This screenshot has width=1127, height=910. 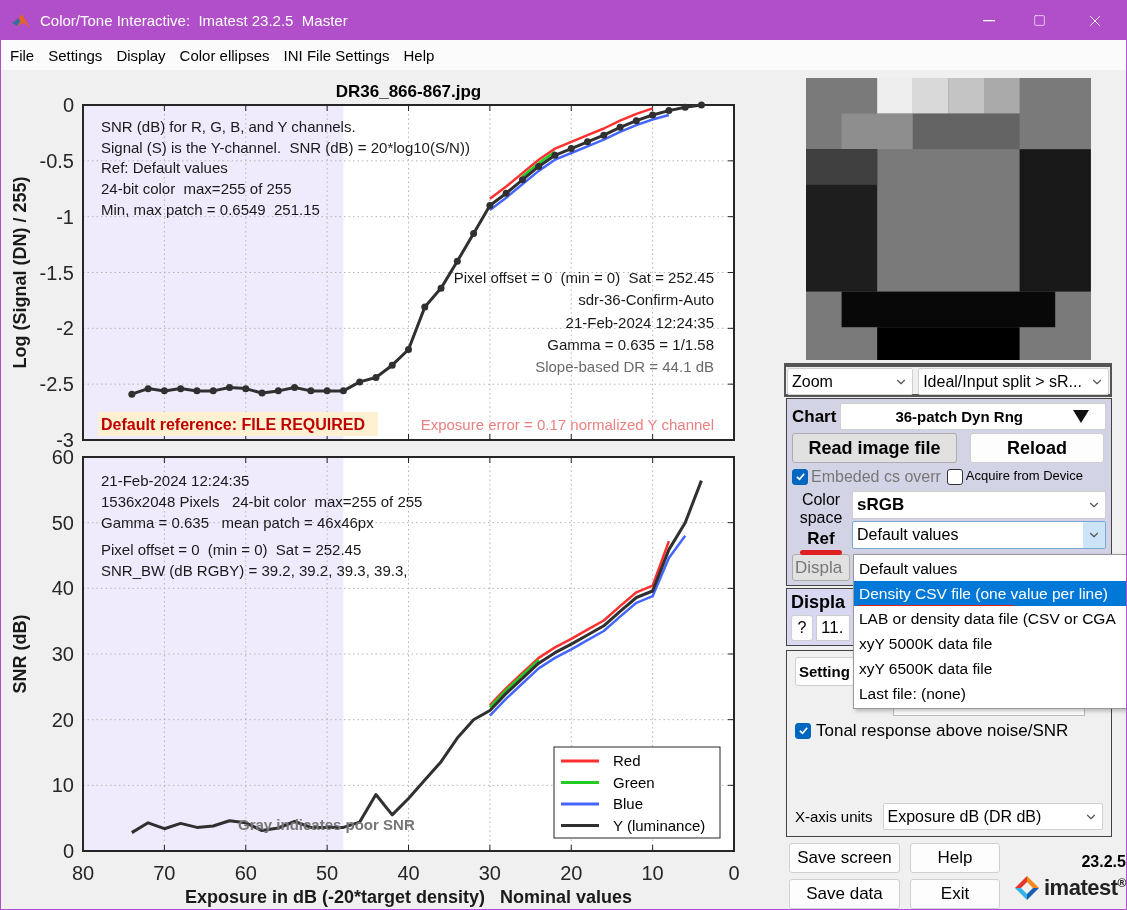 What do you see at coordinates (630, 344) in the screenshot?
I see `info-text: Gamma = 0.635 = 1/1.58` at bounding box center [630, 344].